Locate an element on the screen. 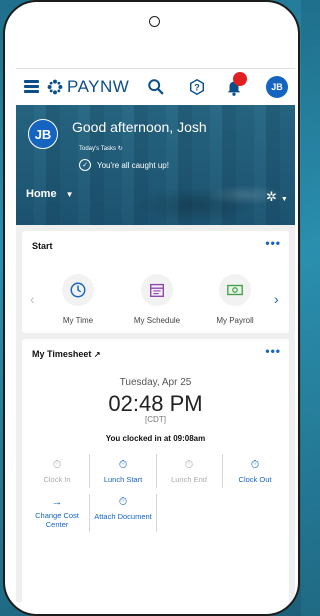 This screenshot has height=616, width=320. timesheet-title: My Timesheet ↗ is located at coordinates (66, 354).